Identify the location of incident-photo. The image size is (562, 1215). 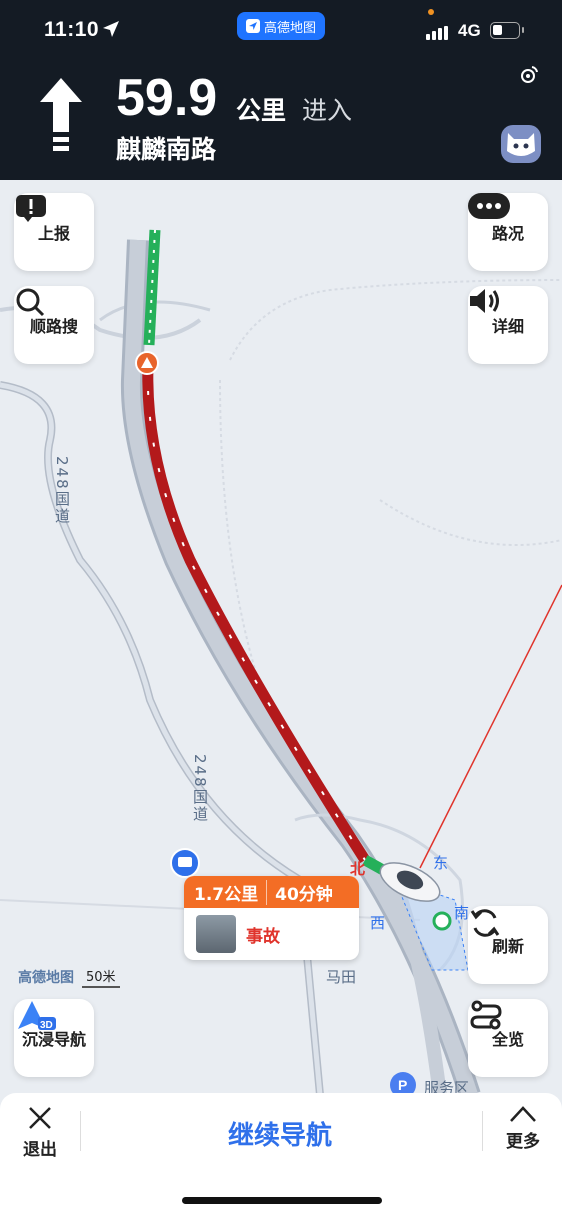
(216, 934).